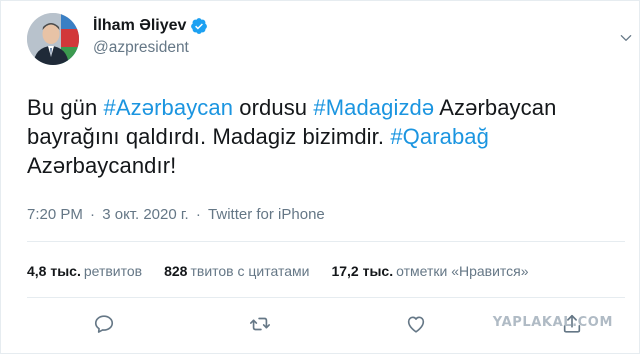 The width and height of the screenshot is (640, 354). I want to click on tweet-source: Twitter for iPhone, so click(266, 214).